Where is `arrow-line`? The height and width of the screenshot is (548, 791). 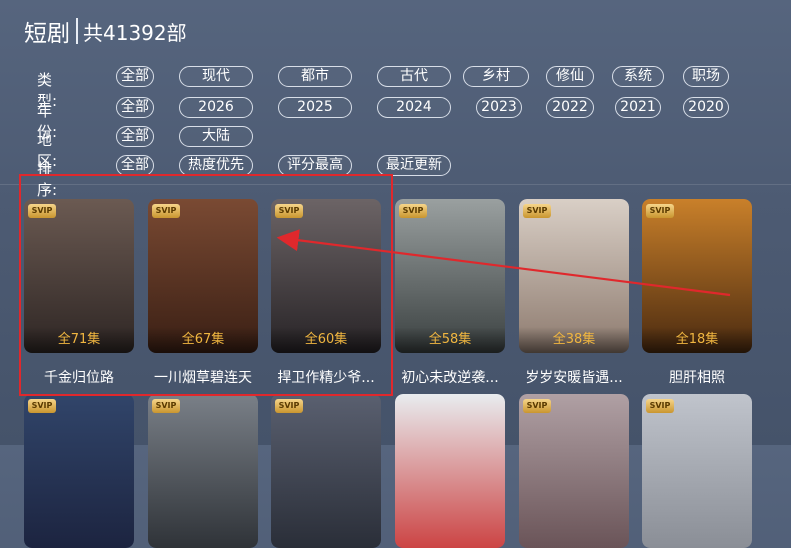 arrow-line is located at coordinates (503, 263).